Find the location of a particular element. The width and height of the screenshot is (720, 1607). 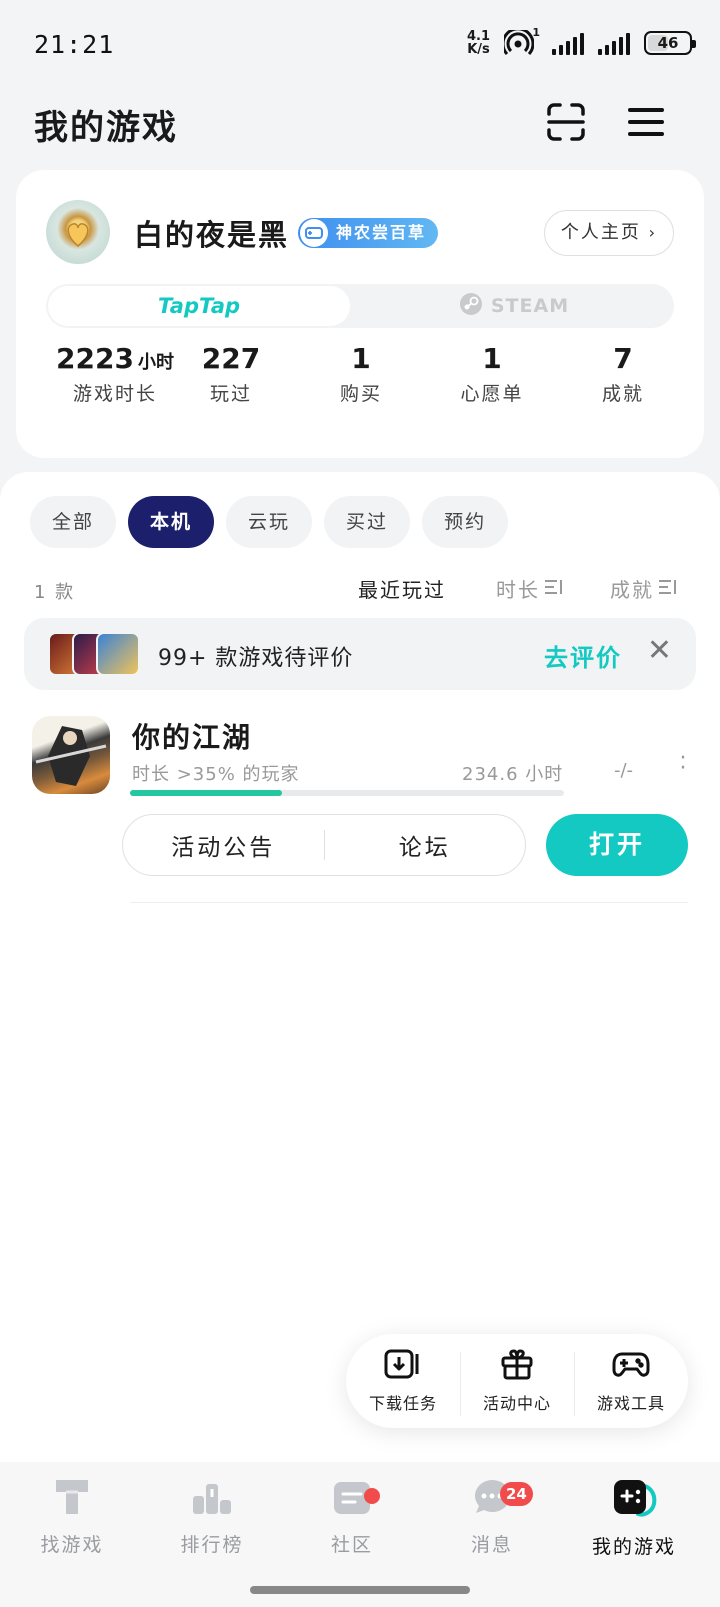

download-tasks-button: 下载任务 is located at coordinates (403, 1381).